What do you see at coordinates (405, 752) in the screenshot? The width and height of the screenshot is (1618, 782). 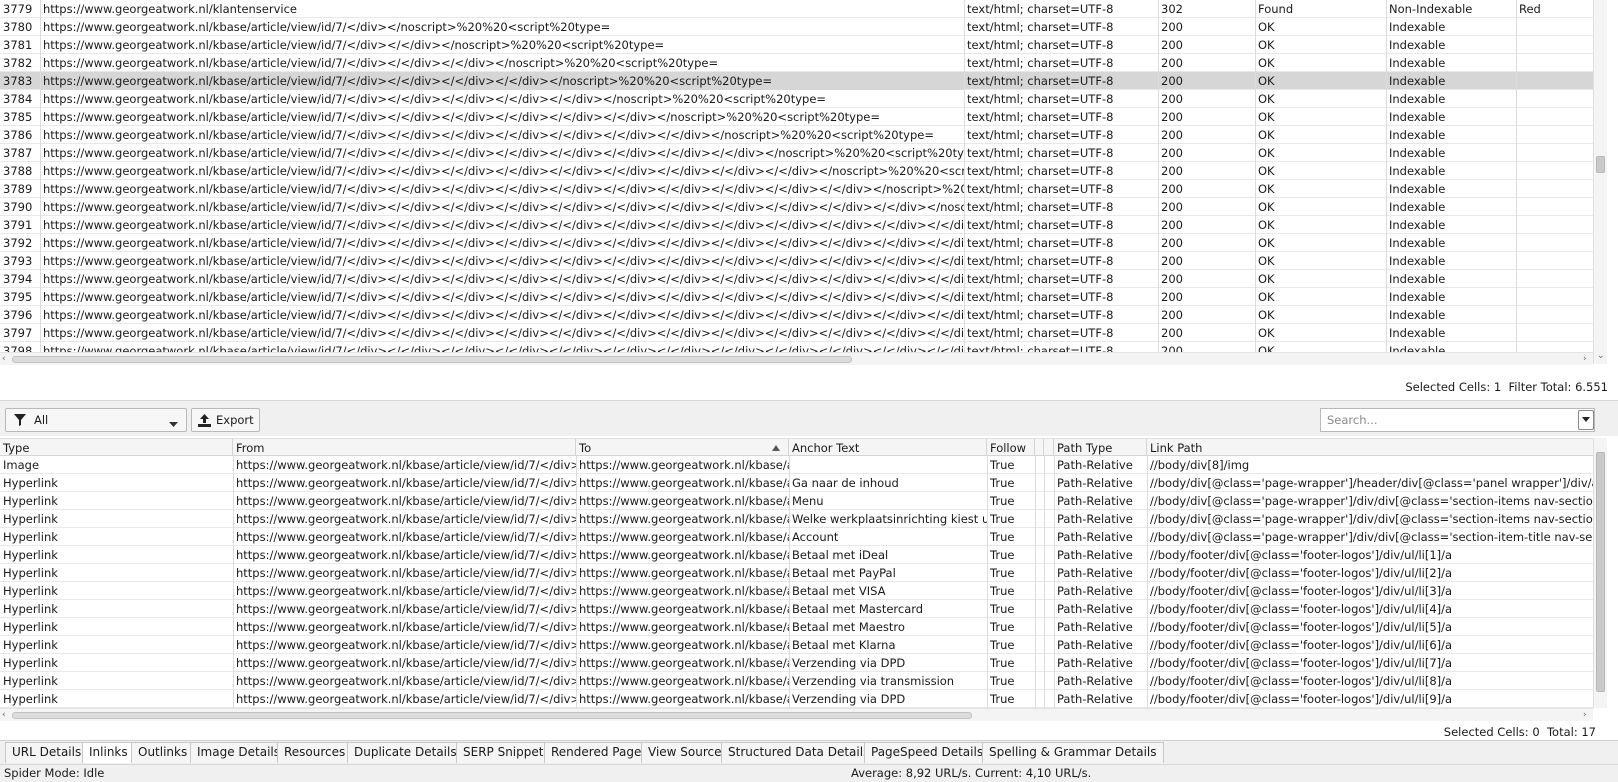 I see `tab-duplicate-details: Duplicate Details` at bounding box center [405, 752].